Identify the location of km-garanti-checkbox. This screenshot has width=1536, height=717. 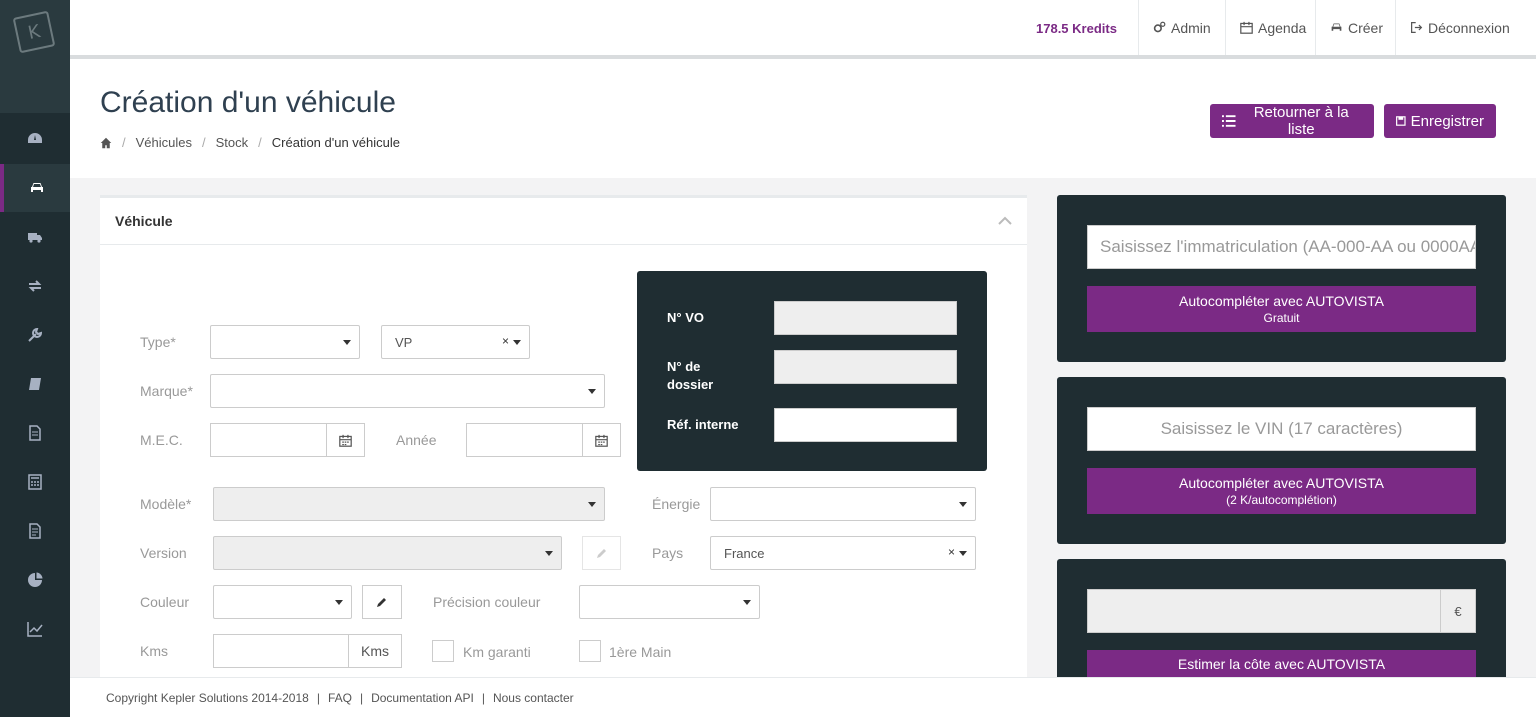
(443, 651).